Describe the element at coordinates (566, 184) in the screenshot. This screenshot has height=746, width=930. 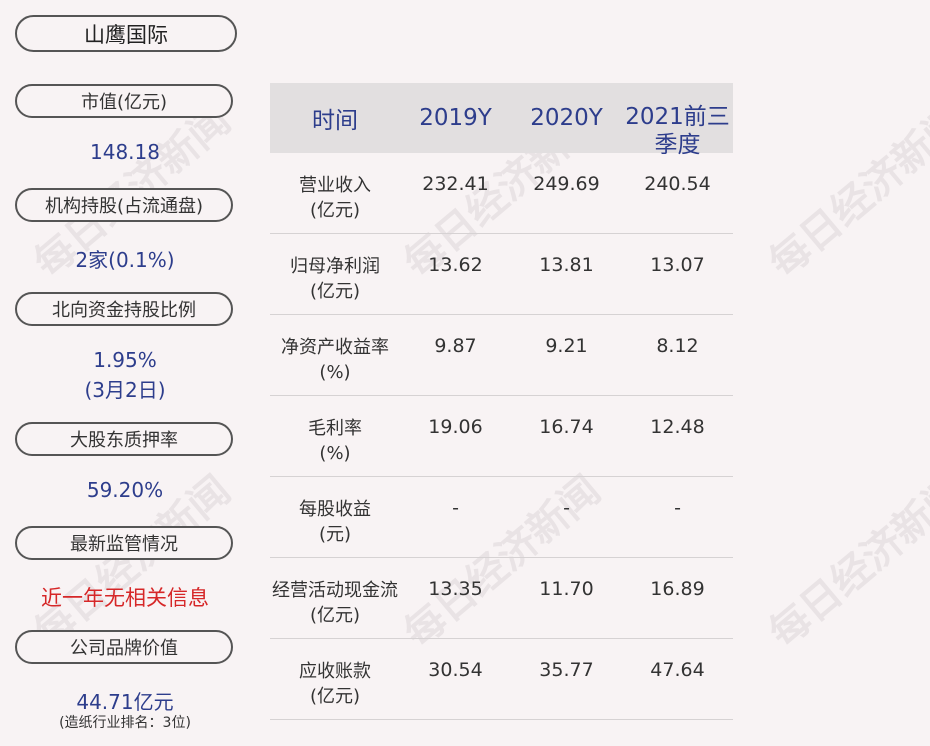
I see `table-cell: 249.69` at that location.